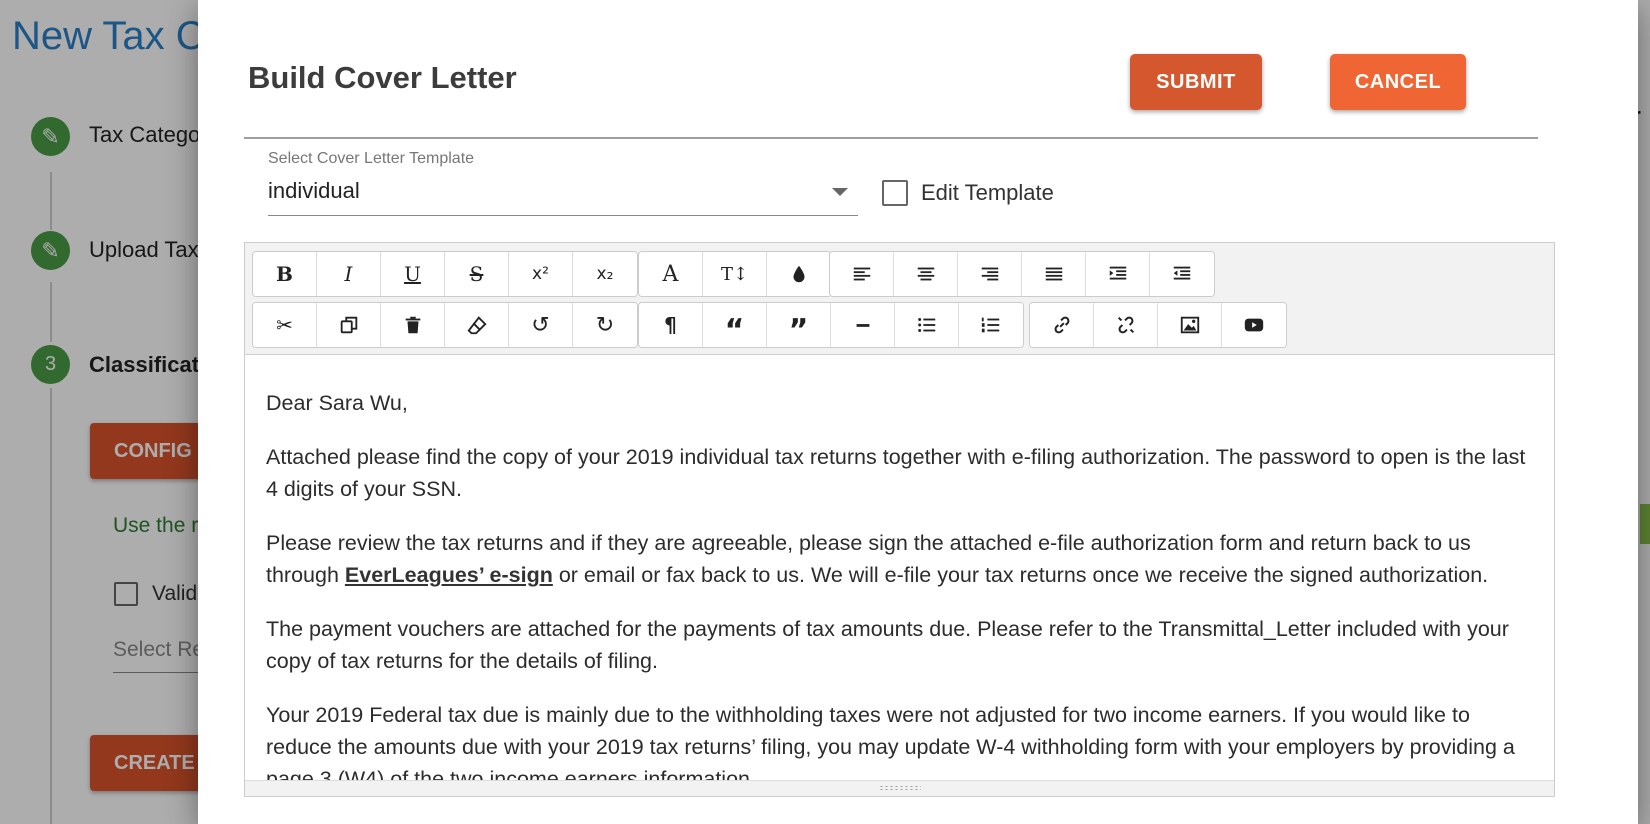 The width and height of the screenshot is (1650, 824). I want to click on undo-icon: ↺, so click(541, 325).